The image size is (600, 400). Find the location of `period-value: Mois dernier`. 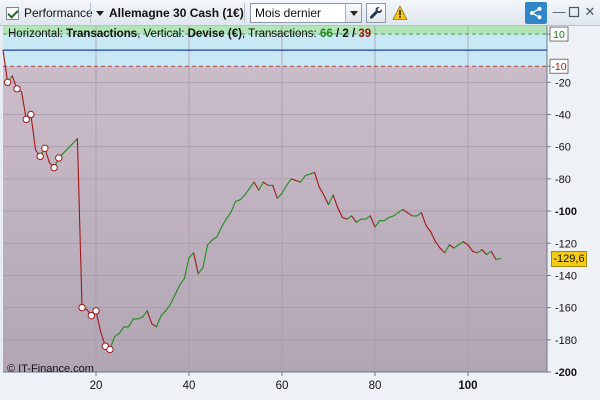

period-value: Mois dernier is located at coordinates (288, 13).